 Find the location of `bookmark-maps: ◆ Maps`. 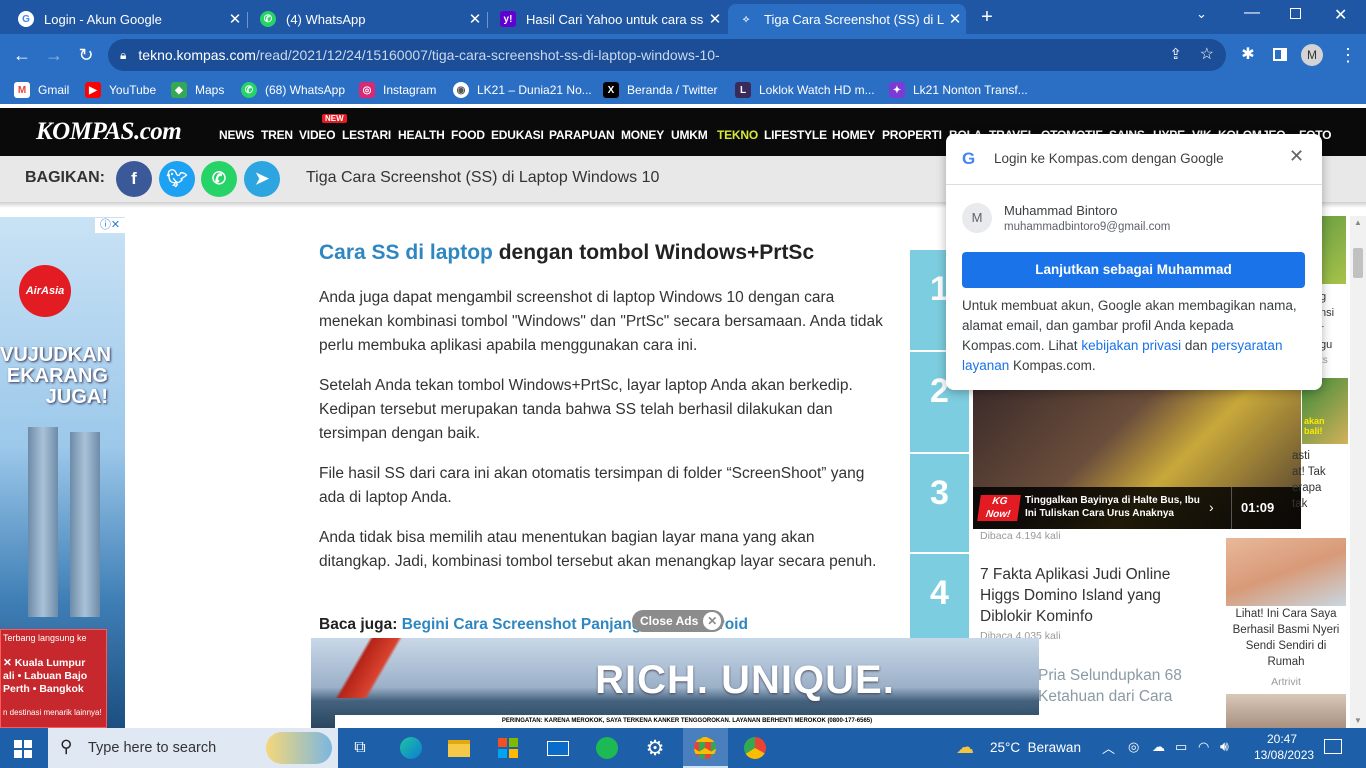

bookmark-maps: ◆ Maps is located at coordinates (197, 90).